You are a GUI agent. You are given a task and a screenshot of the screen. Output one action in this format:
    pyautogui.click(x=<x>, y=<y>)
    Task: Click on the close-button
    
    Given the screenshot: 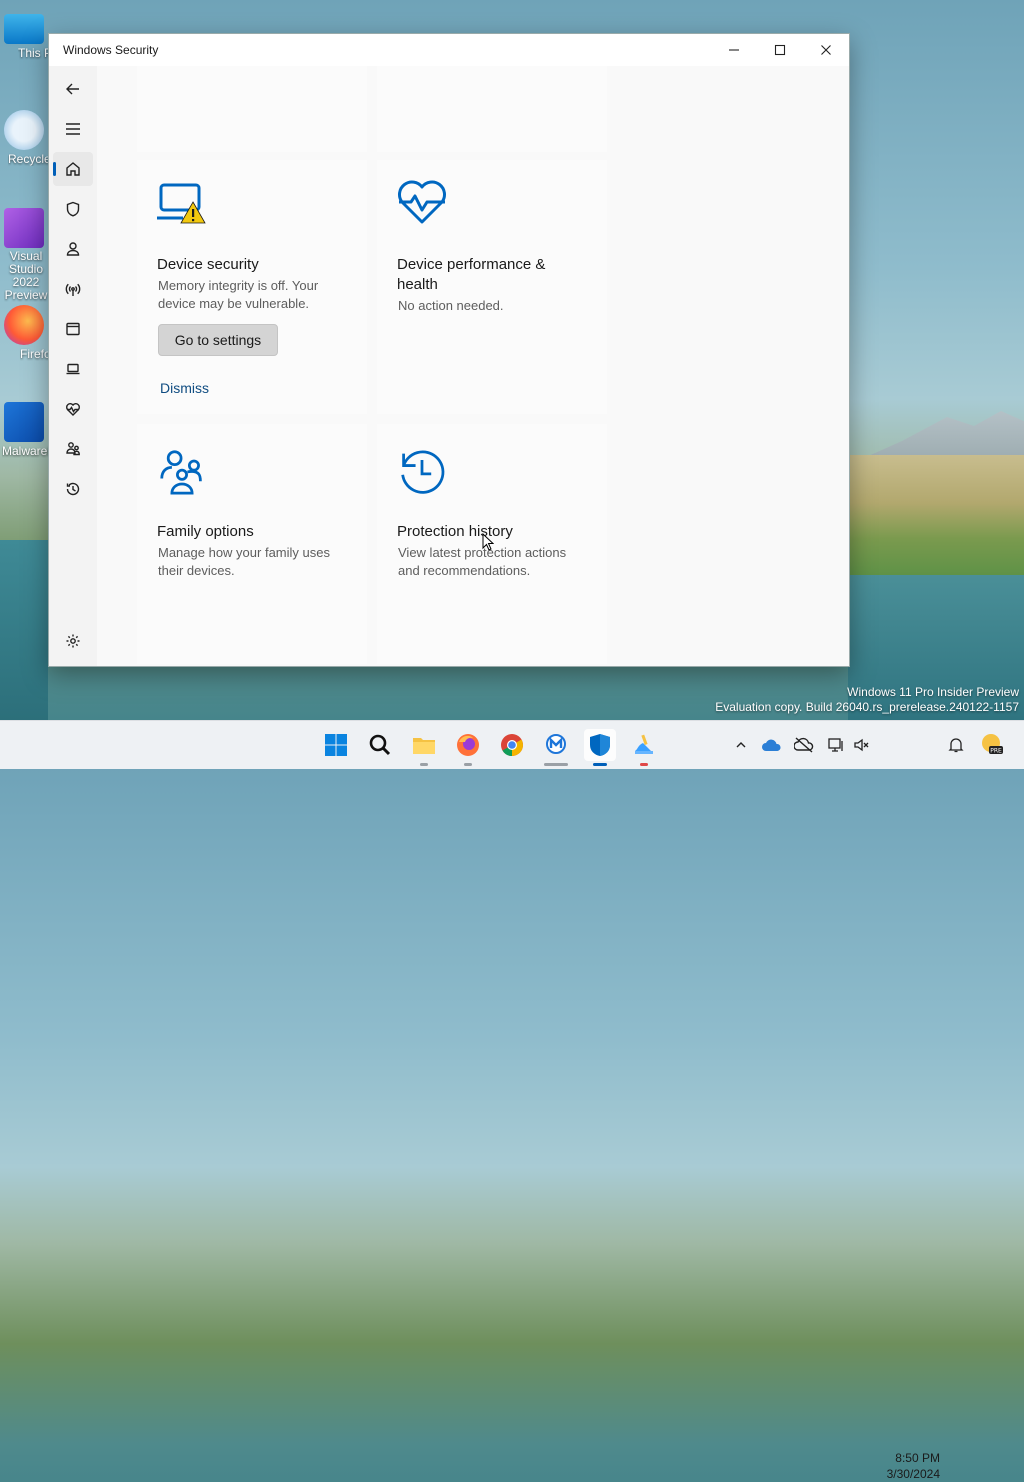 What is the action you would take?
    pyautogui.click(x=826, y=50)
    